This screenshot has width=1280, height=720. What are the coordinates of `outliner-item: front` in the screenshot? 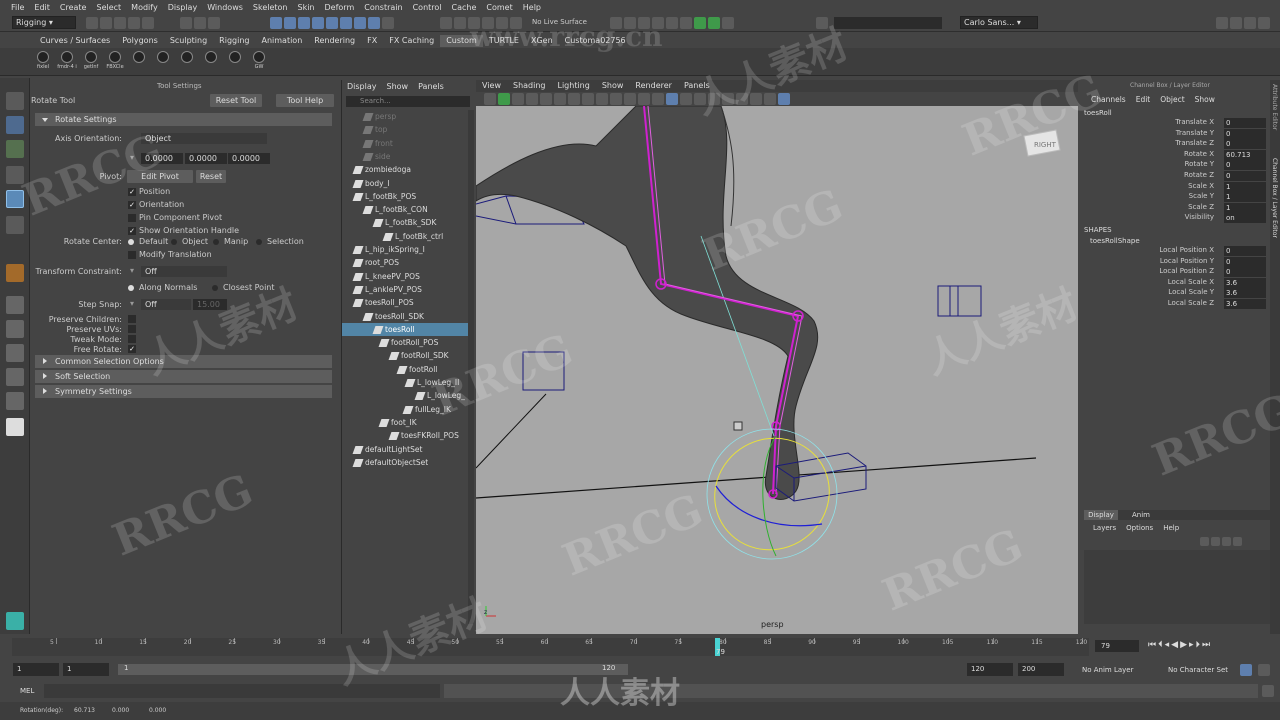 It's located at (405, 143).